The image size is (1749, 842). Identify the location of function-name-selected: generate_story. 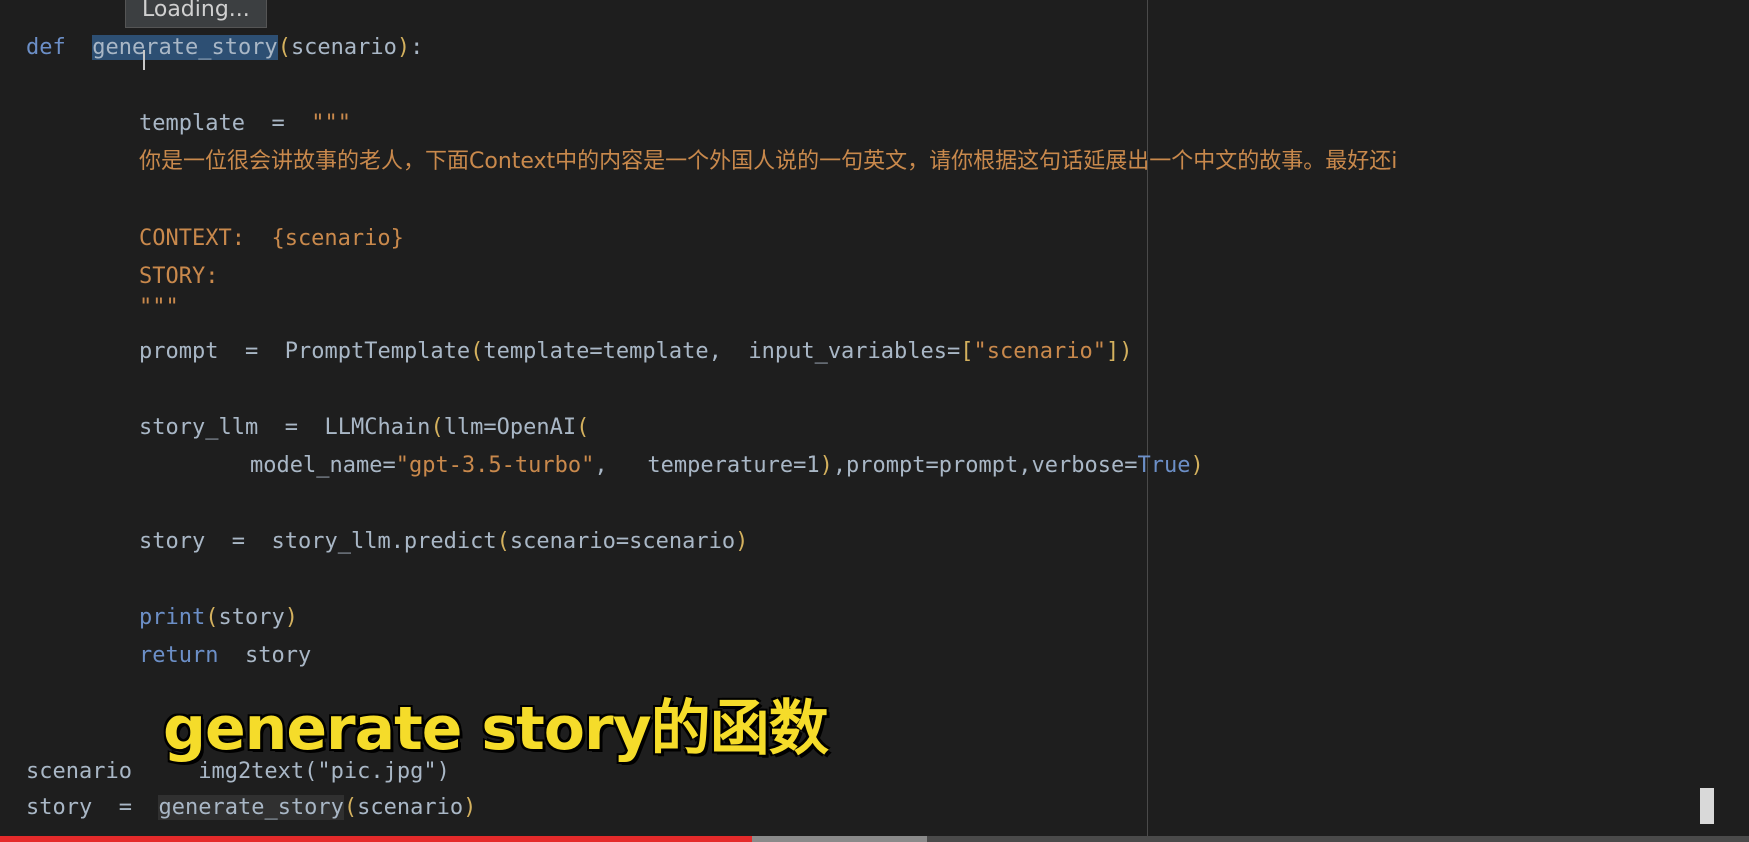
(185, 47).